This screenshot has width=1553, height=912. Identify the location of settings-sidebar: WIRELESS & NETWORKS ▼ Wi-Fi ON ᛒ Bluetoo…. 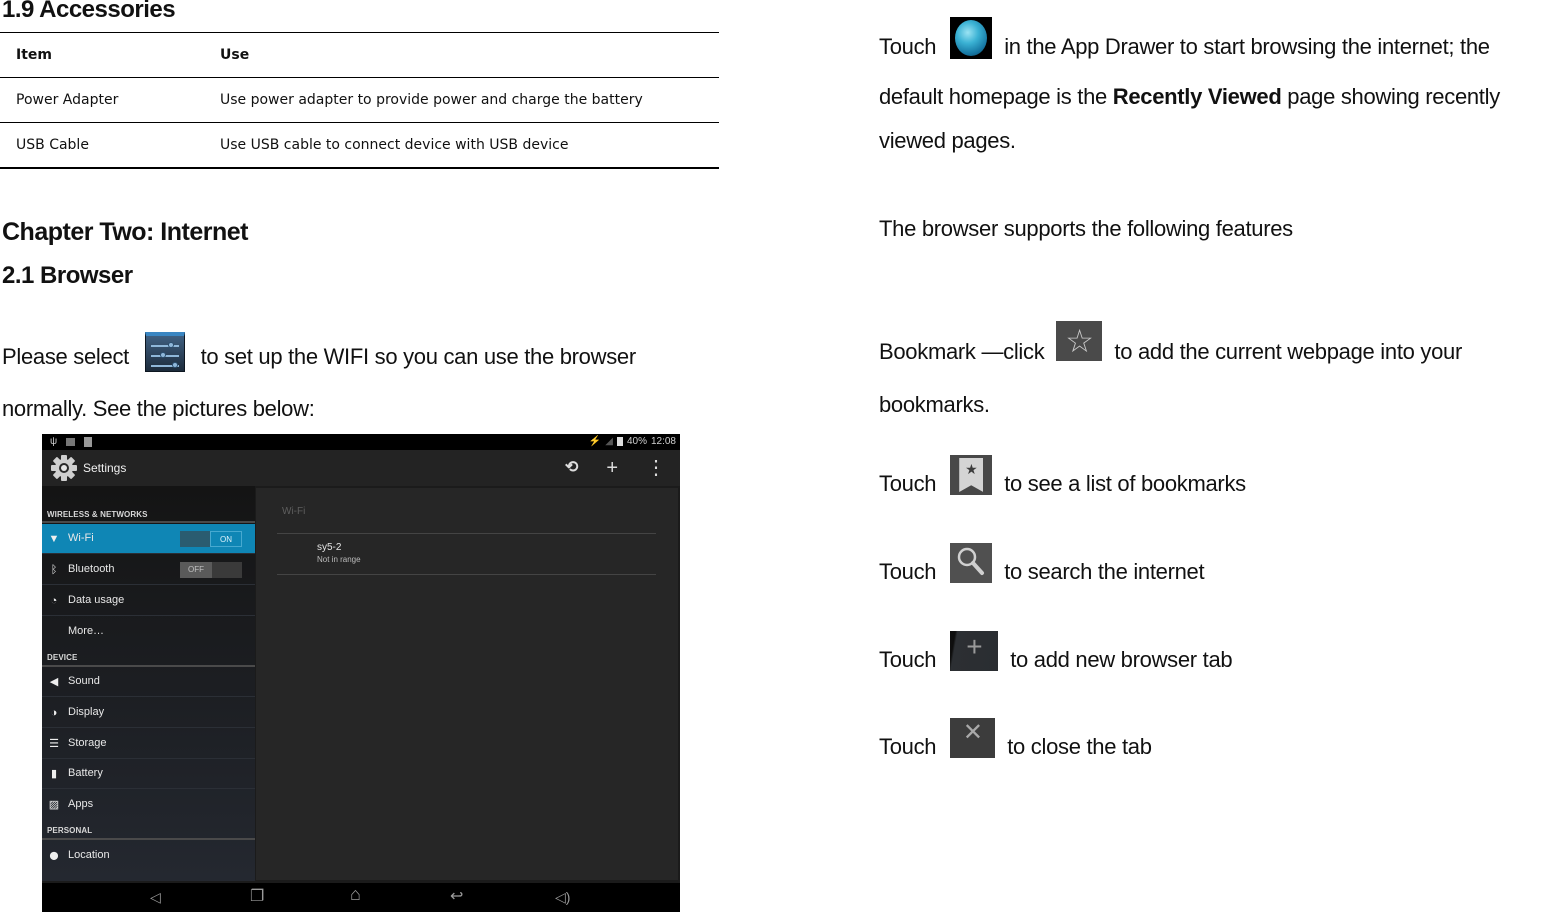
(148, 683).